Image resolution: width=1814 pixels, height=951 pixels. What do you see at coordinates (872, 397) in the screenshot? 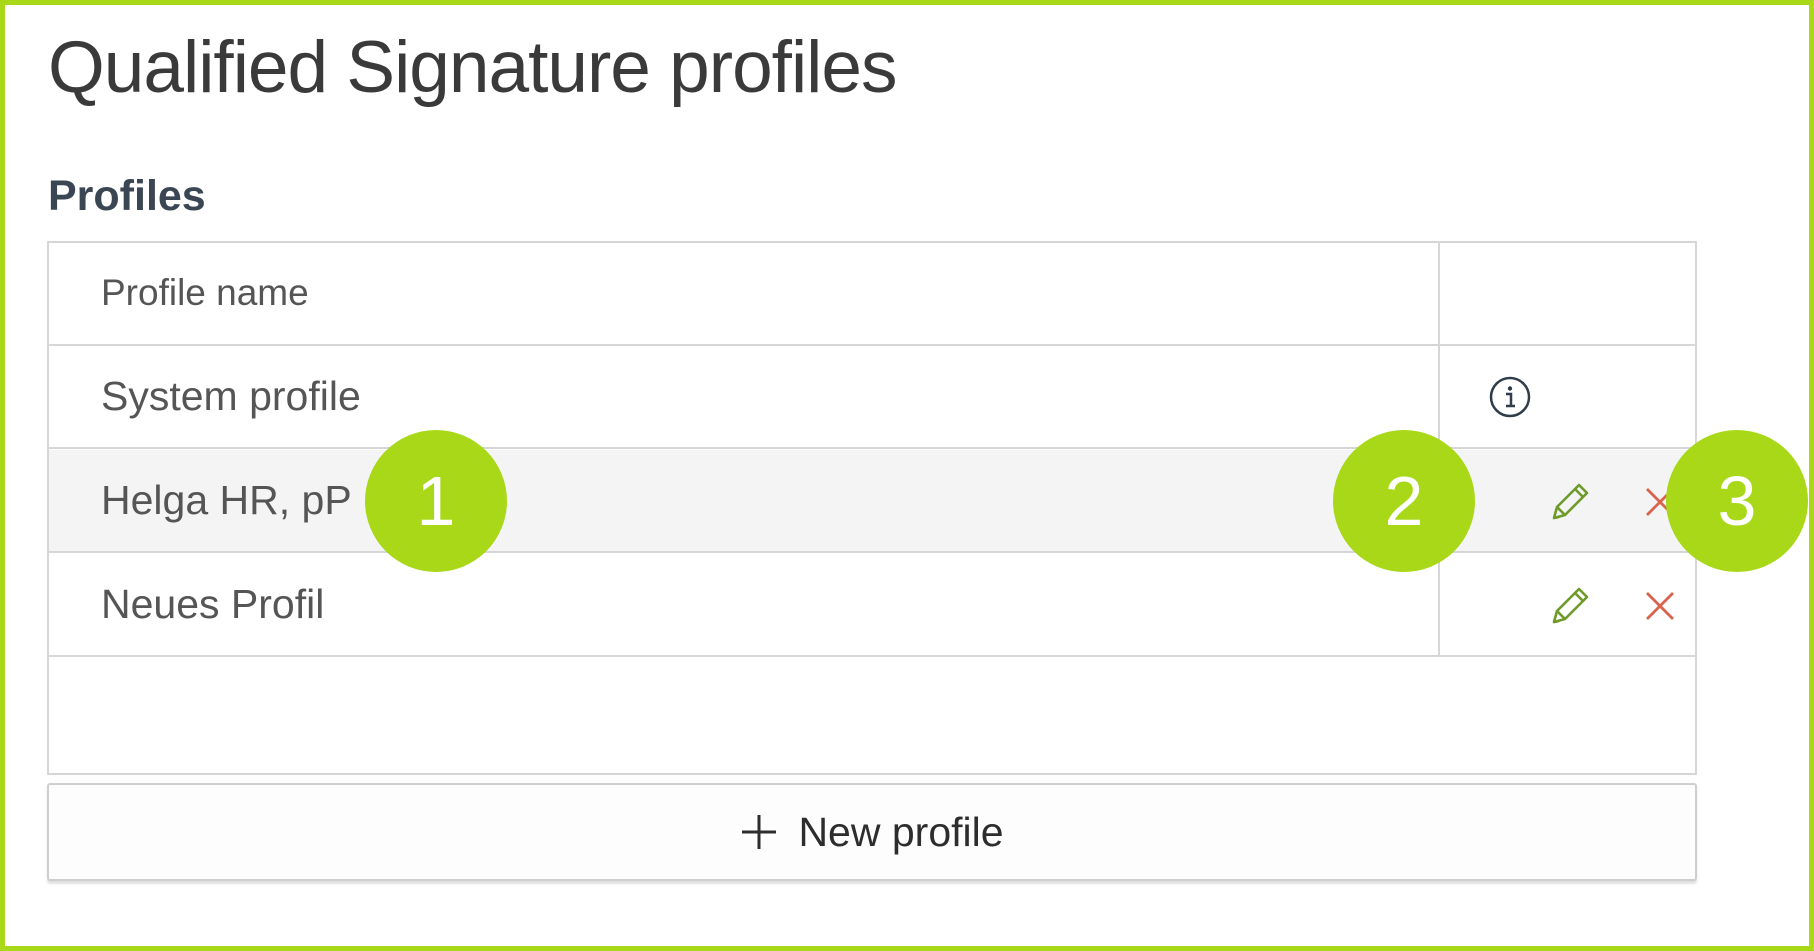
I see `table-row: System profile` at bounding box center [872, 397].